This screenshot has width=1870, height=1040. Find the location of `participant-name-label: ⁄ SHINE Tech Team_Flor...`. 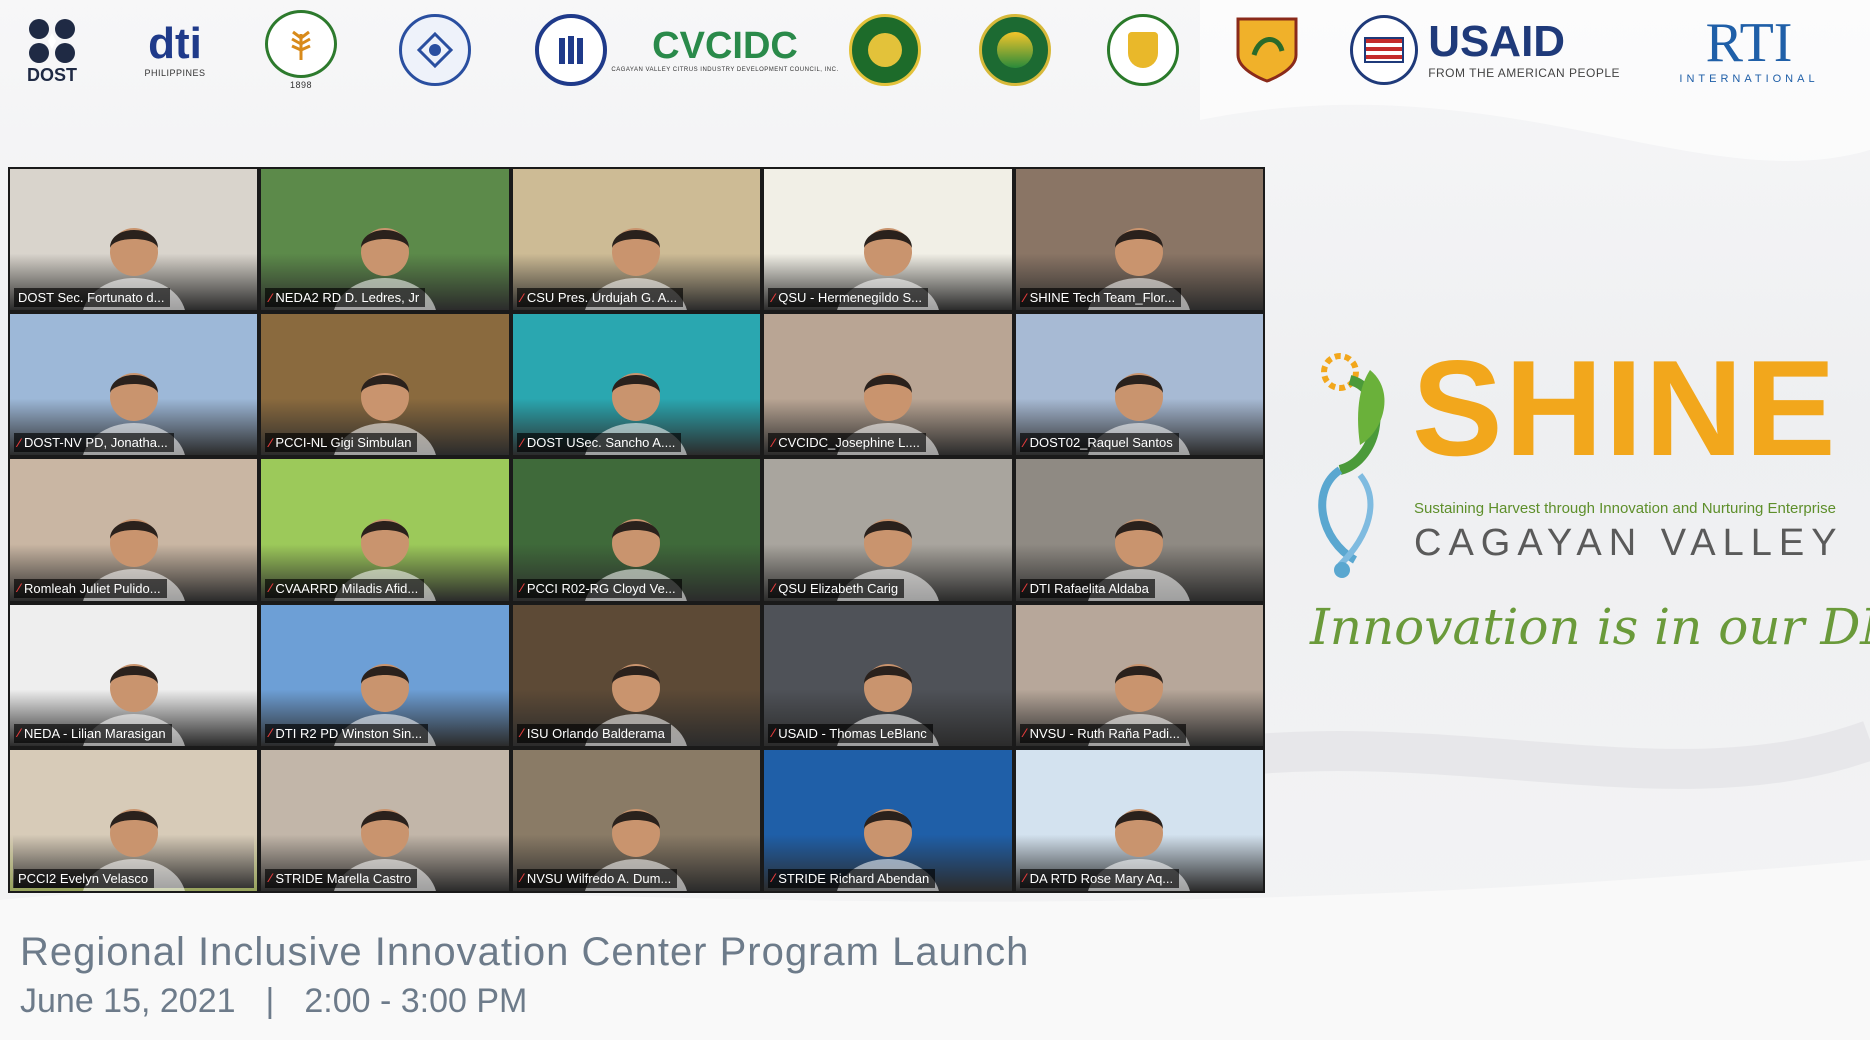

participant-name-label: ⁄ SHINE Tech Team_Flor... is located at coordinates (1100, 298).